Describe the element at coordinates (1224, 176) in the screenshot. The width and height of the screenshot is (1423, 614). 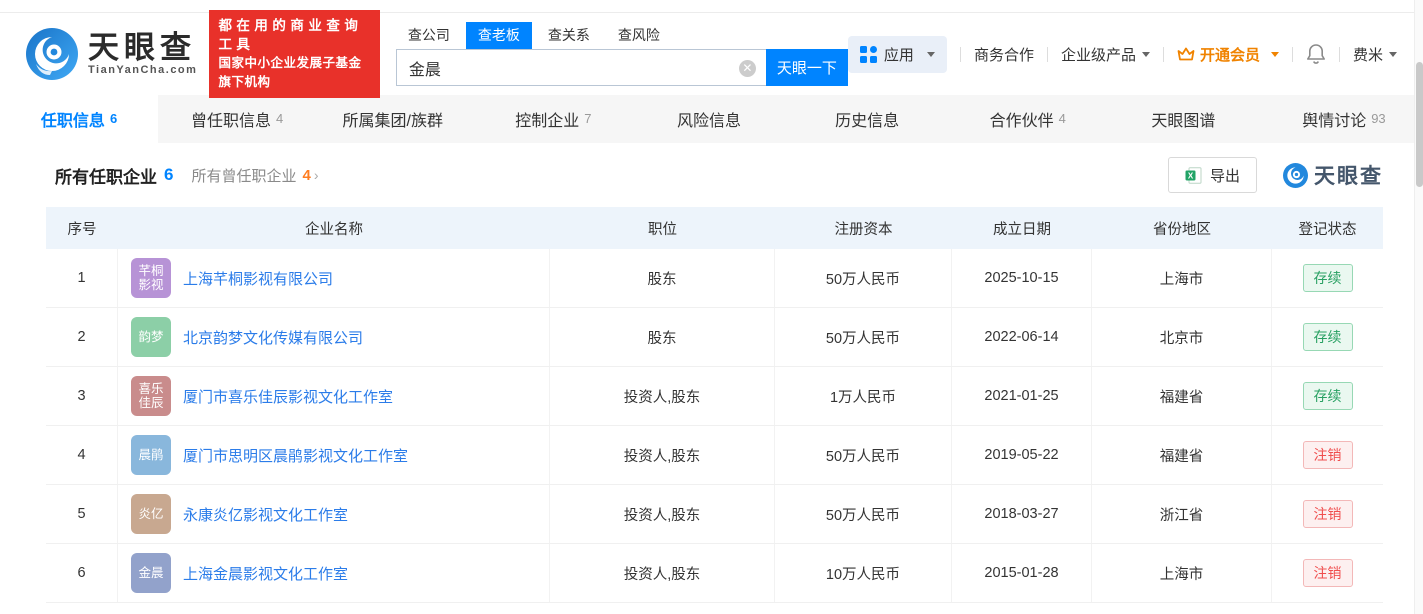
I see `export-label: 导出` at that location.